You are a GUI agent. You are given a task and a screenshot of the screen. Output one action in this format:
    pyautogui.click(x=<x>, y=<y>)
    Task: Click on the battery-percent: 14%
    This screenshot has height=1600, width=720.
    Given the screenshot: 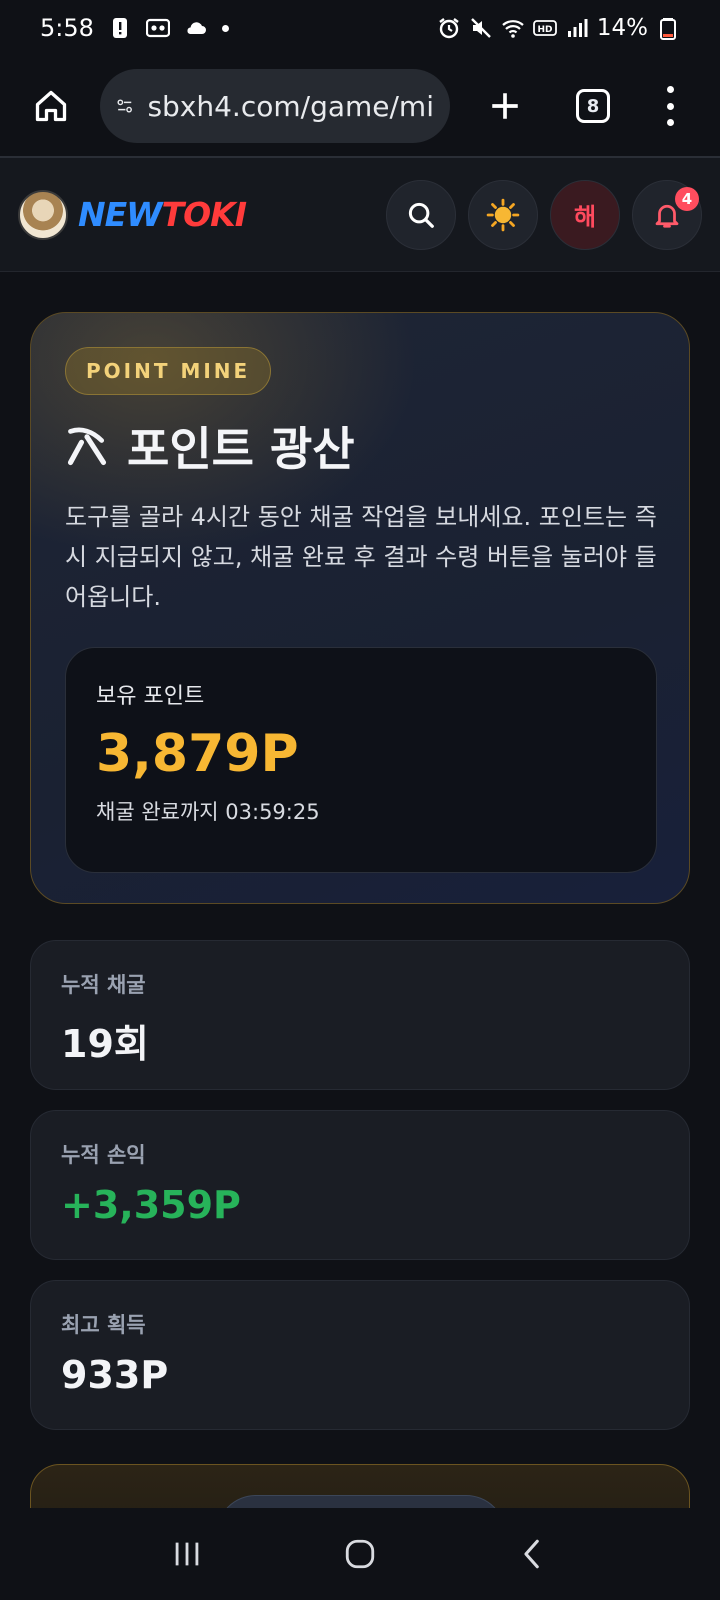 What is the action you would take?
    pyautogui.click(x=622, y=28)
    